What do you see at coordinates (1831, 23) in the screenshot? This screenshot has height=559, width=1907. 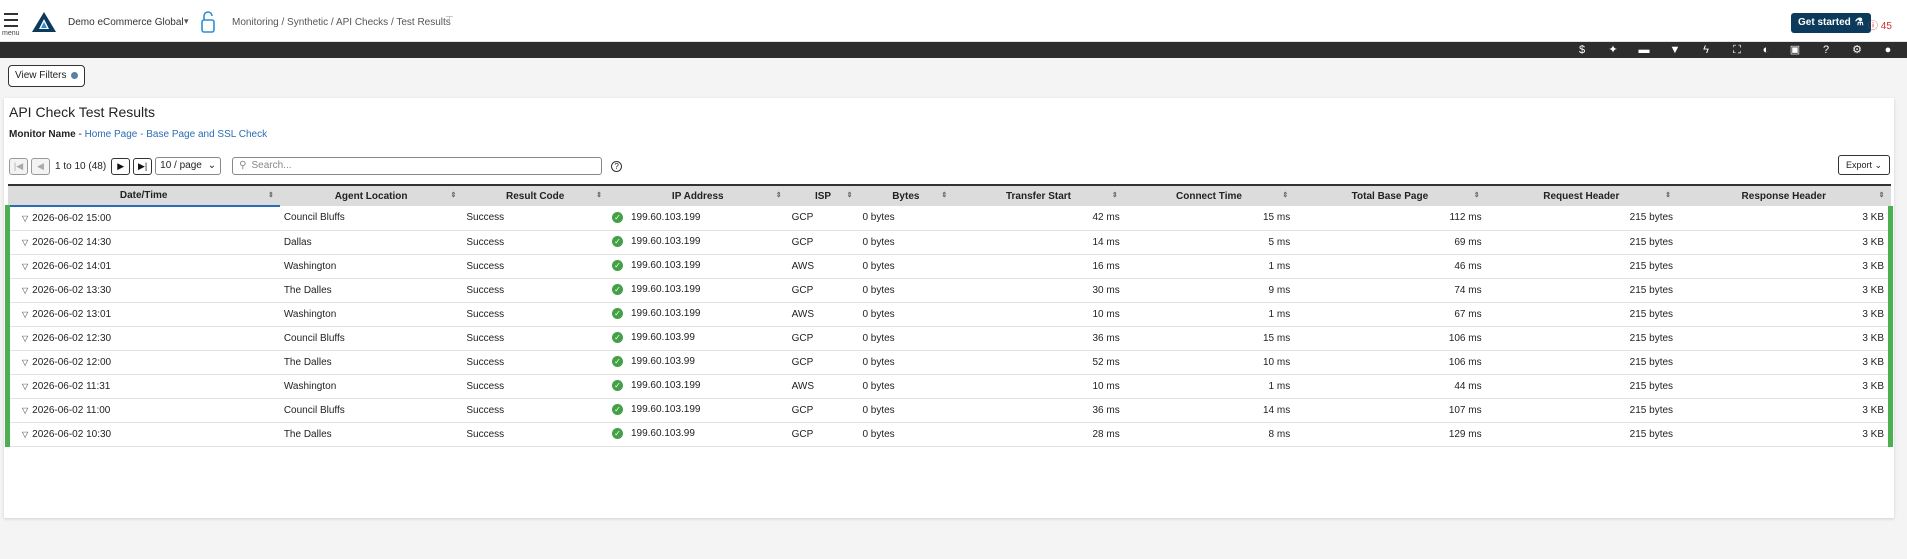 I see `get-started-button: Get started ⚗` at bounding box center [1831, 23].